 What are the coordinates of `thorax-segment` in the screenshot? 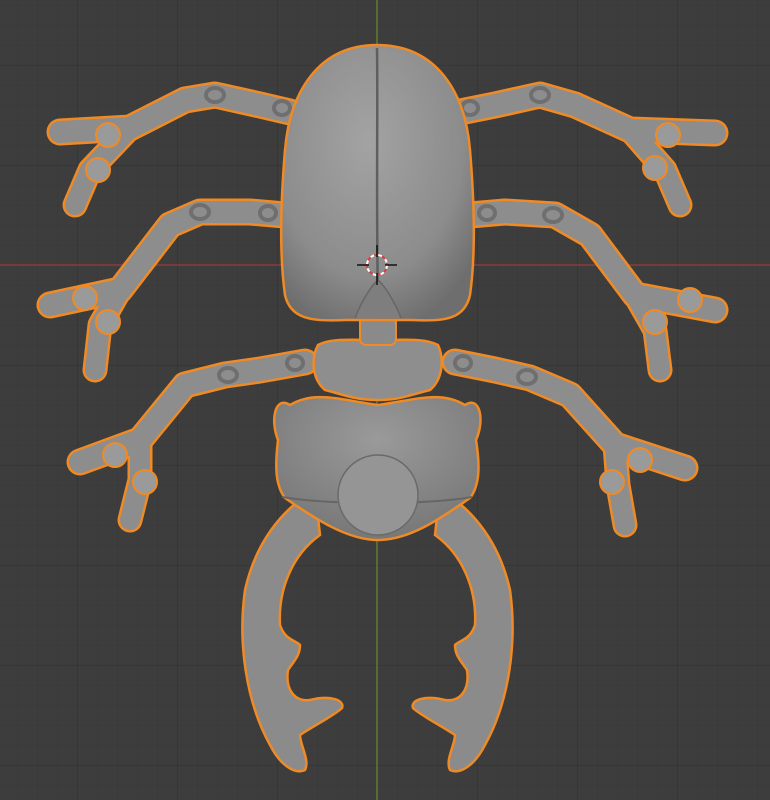 It's located at (377, 370).